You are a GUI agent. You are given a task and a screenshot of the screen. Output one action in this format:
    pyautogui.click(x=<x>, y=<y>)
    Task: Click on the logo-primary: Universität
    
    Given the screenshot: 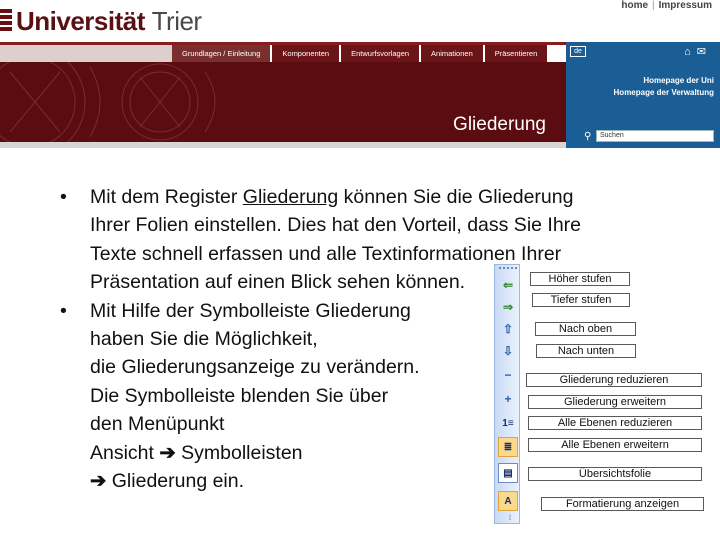 What is the action you would take?
    pyautogui.click(x=80, y=21)
    